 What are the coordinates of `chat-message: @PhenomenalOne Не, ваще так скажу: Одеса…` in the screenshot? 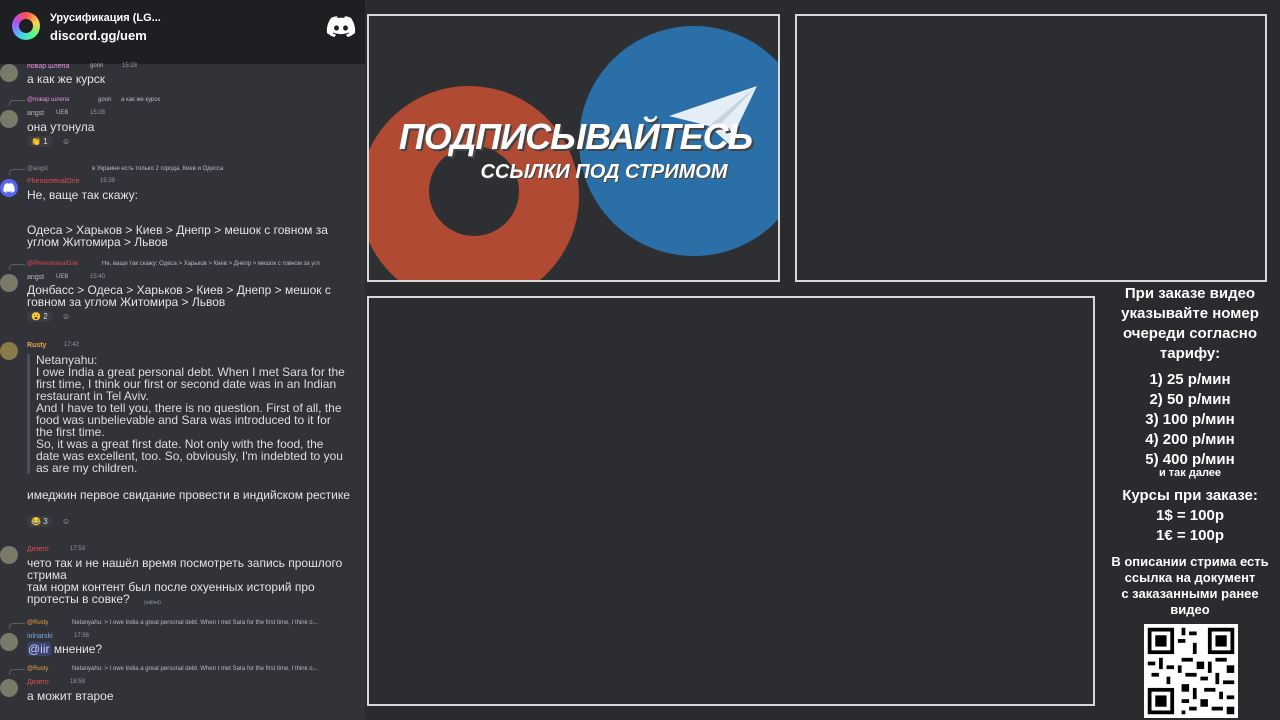 It's located at (182, 295).